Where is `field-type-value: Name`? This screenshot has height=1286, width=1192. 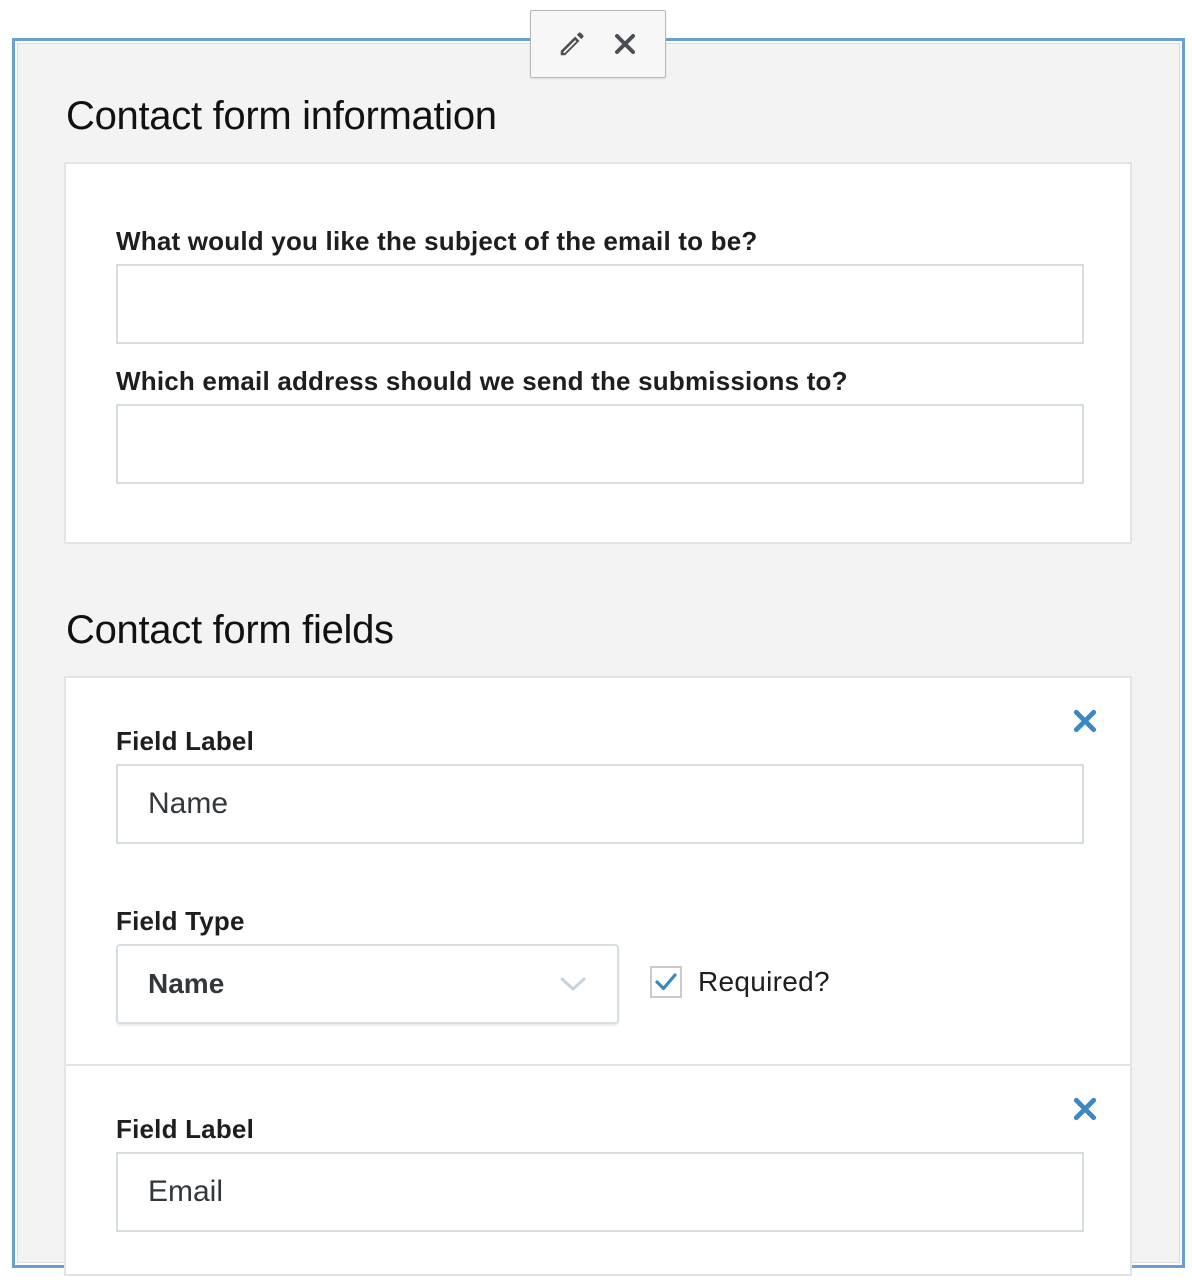 field-type-value: Name is located at coordinates (186, 983).